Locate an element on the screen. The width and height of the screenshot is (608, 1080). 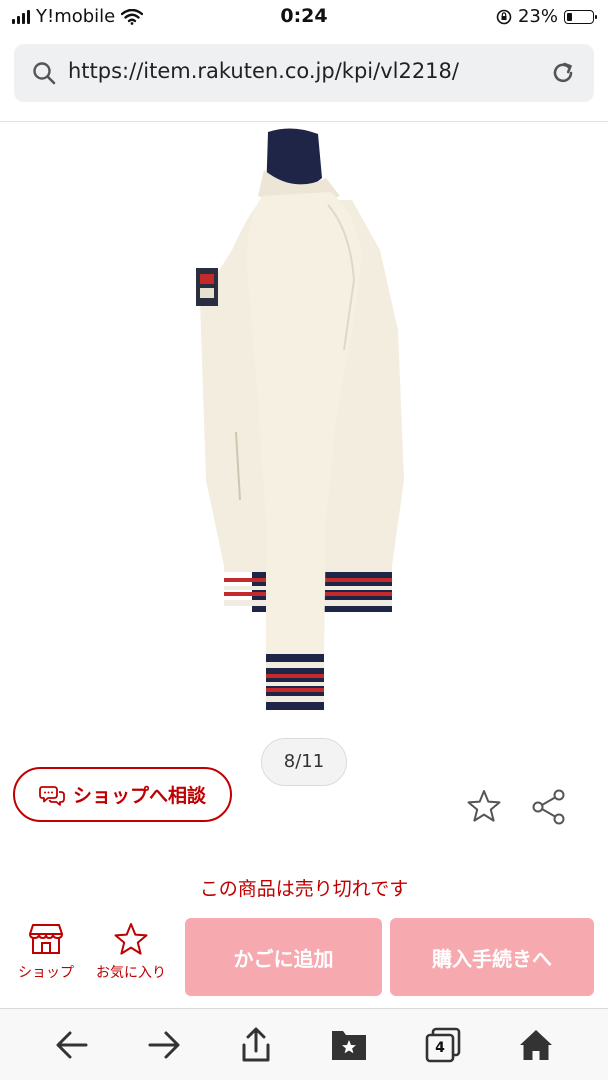
address-bar: https://item.rakuten.co.jp/kpi/vl2218/ is located at coordinates (304, 73).